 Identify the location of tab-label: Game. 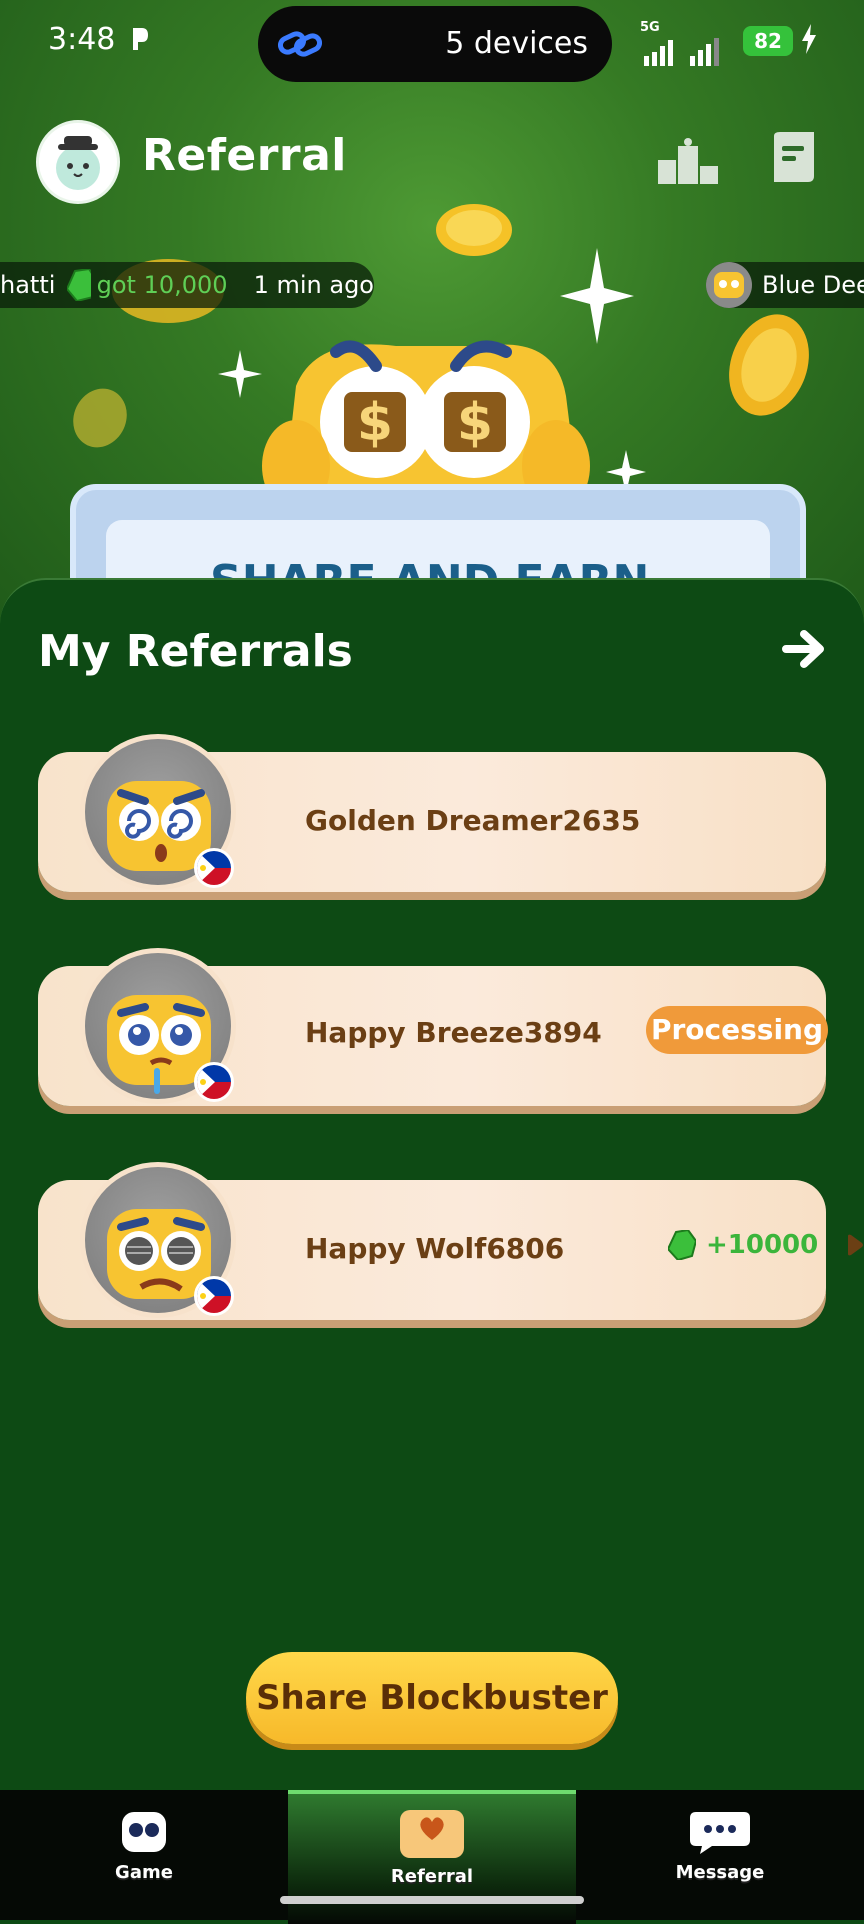
(144, 1872).